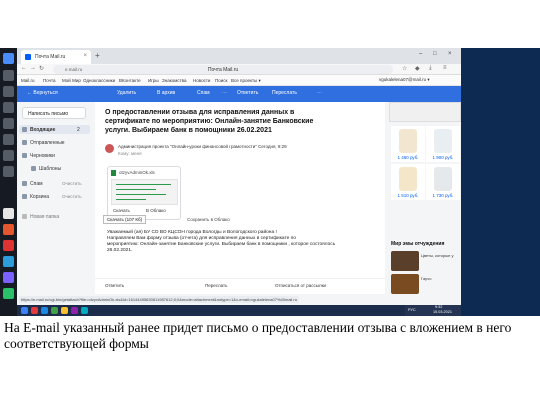  What do you see at coordinates (8, 155) in the screenshot?
I see `chat-icon` at bounding box center [8, 155].